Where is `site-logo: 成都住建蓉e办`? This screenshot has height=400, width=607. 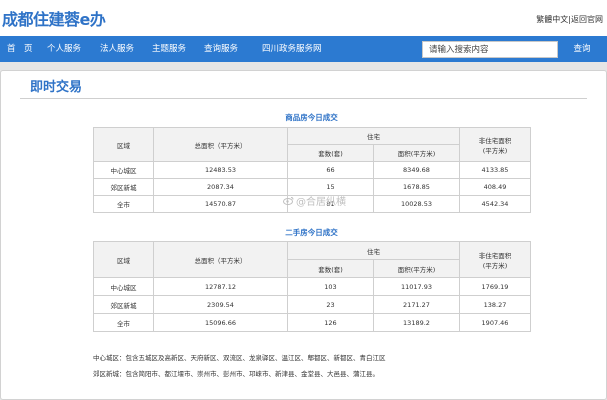
site-logo: 成都住建蓉e办 is located at coordinates (54, 18).